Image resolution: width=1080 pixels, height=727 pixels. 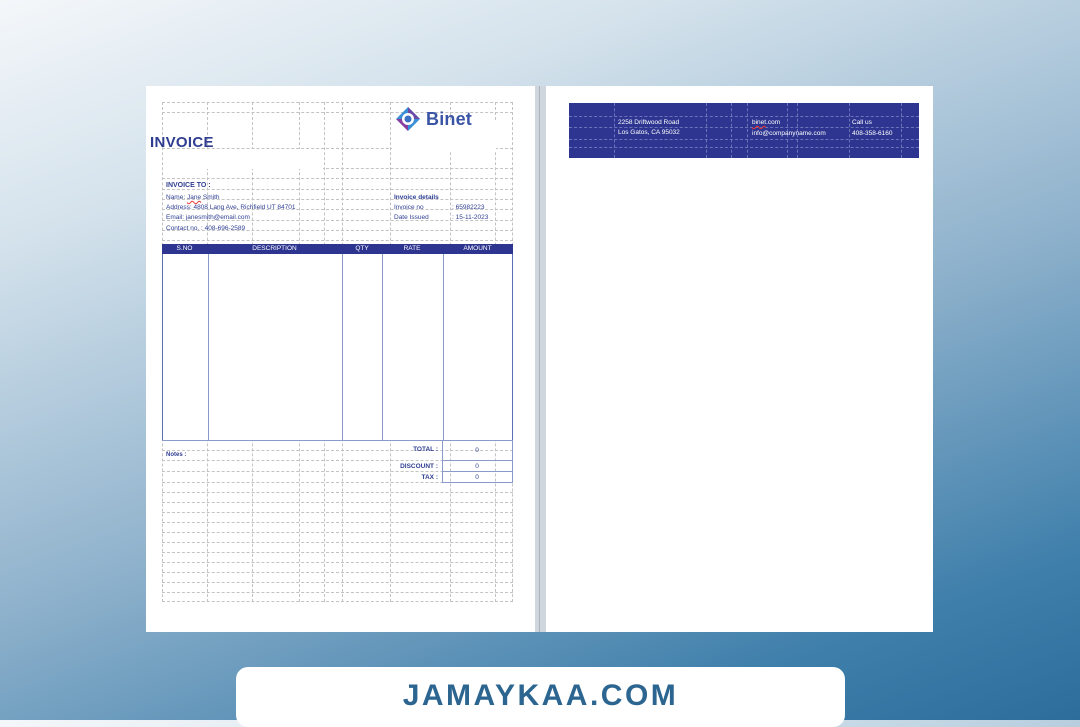 I want to click on customer-email: Email: janesmith@email.com, so click(x=208, y=217).